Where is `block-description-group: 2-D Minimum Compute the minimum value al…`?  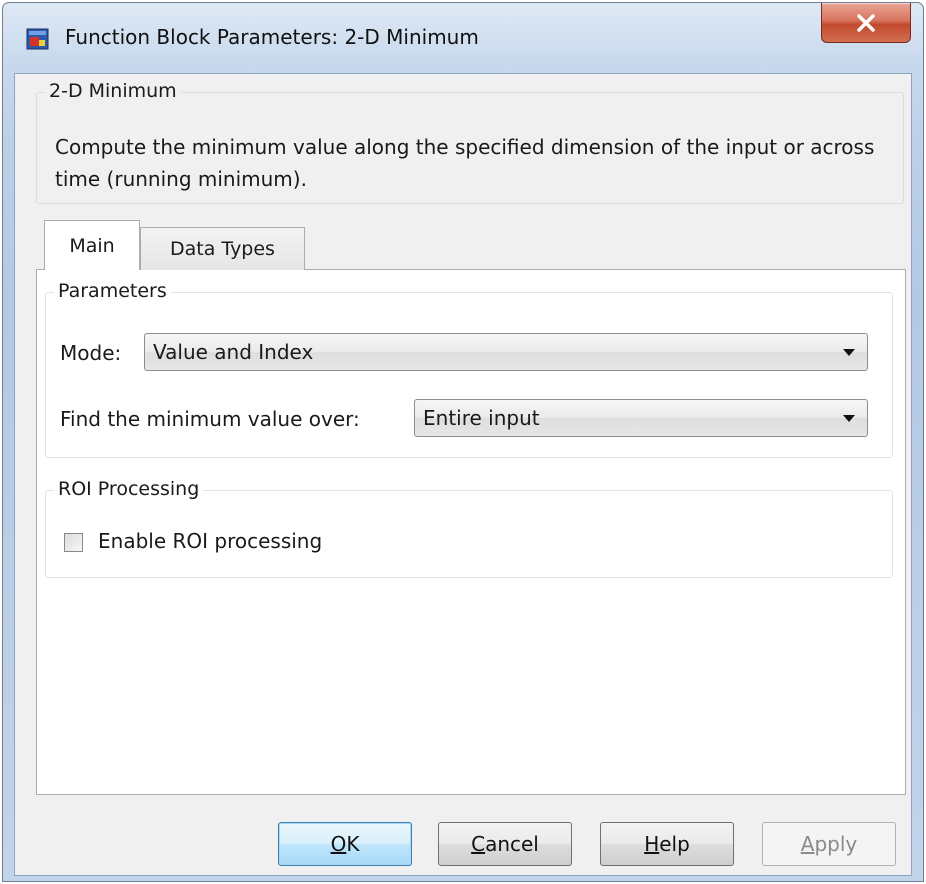
block-description-group: 2-D Minimum Compute the minimum value al… is located at coordinates (470, 142).